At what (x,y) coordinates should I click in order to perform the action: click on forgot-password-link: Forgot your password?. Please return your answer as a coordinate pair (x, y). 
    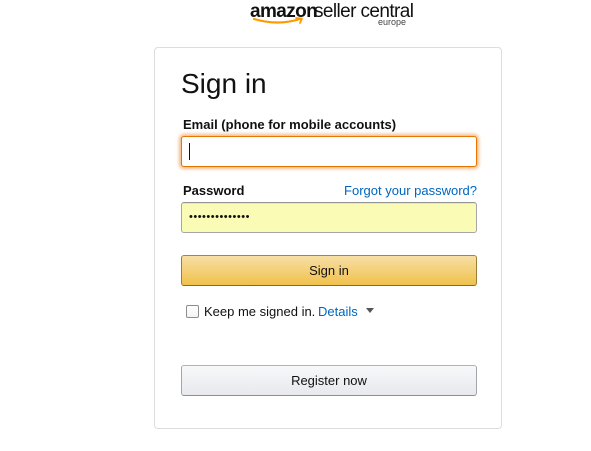
    Looking at the image, I should click on (410, 190).